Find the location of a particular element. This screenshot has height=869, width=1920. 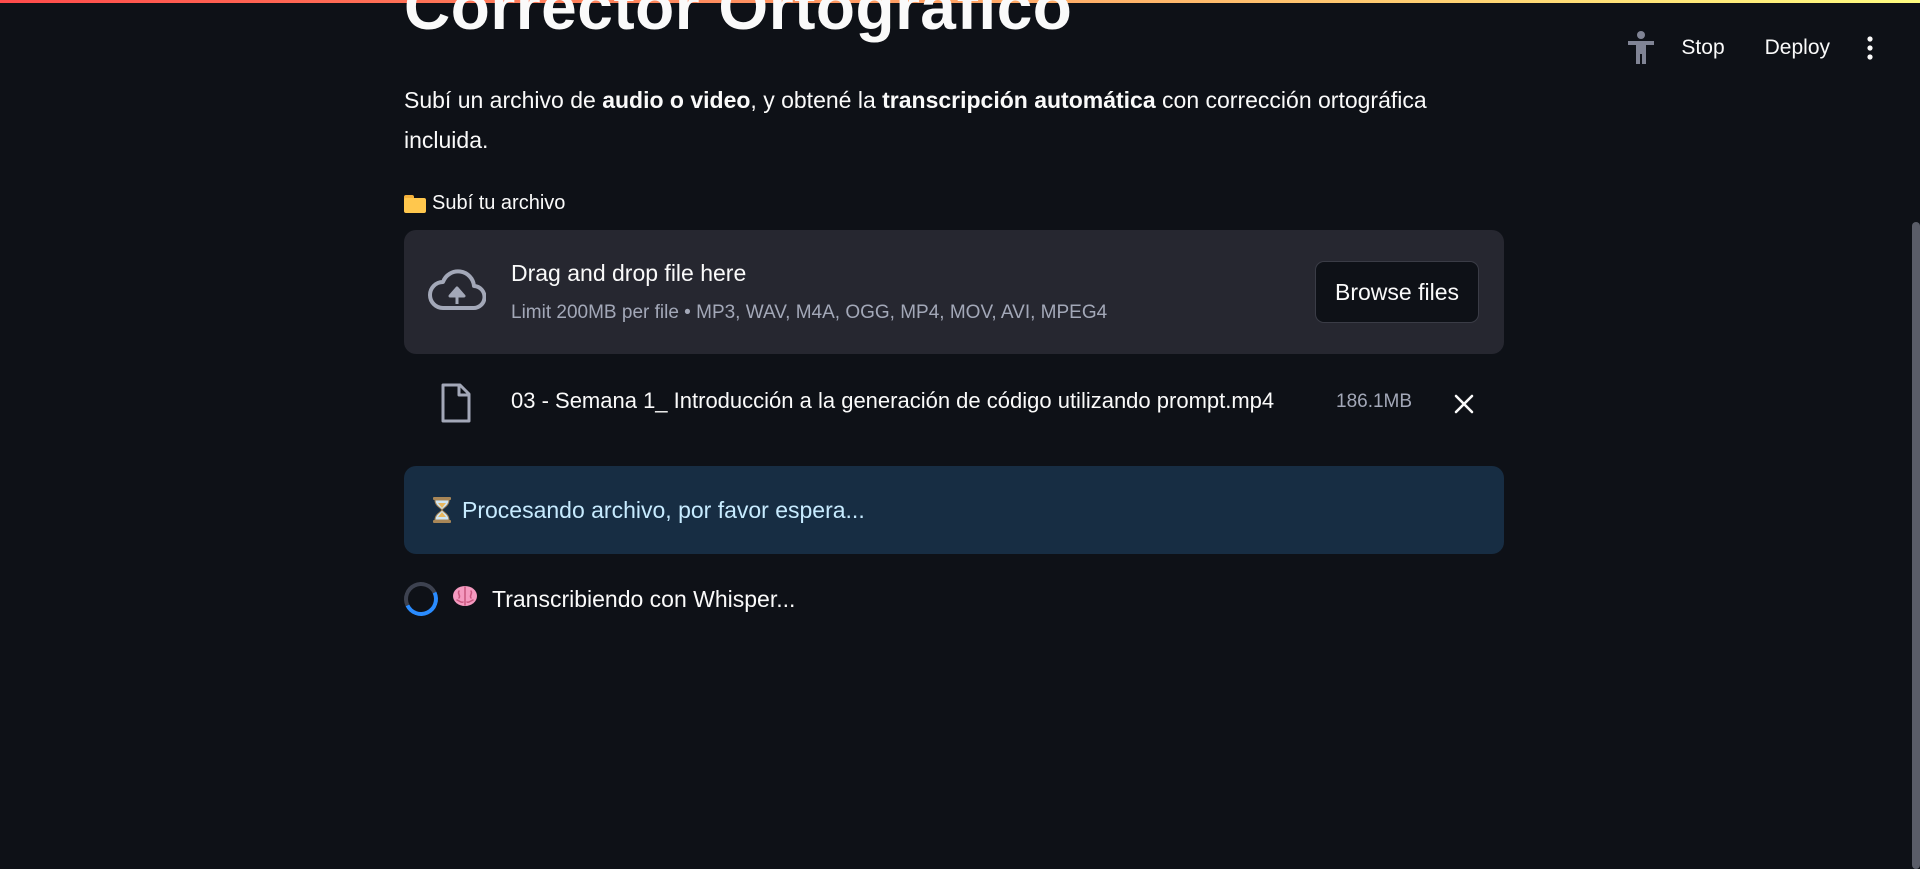

uploader-label: Subí tu archivo is located at coordinates (484, 203).